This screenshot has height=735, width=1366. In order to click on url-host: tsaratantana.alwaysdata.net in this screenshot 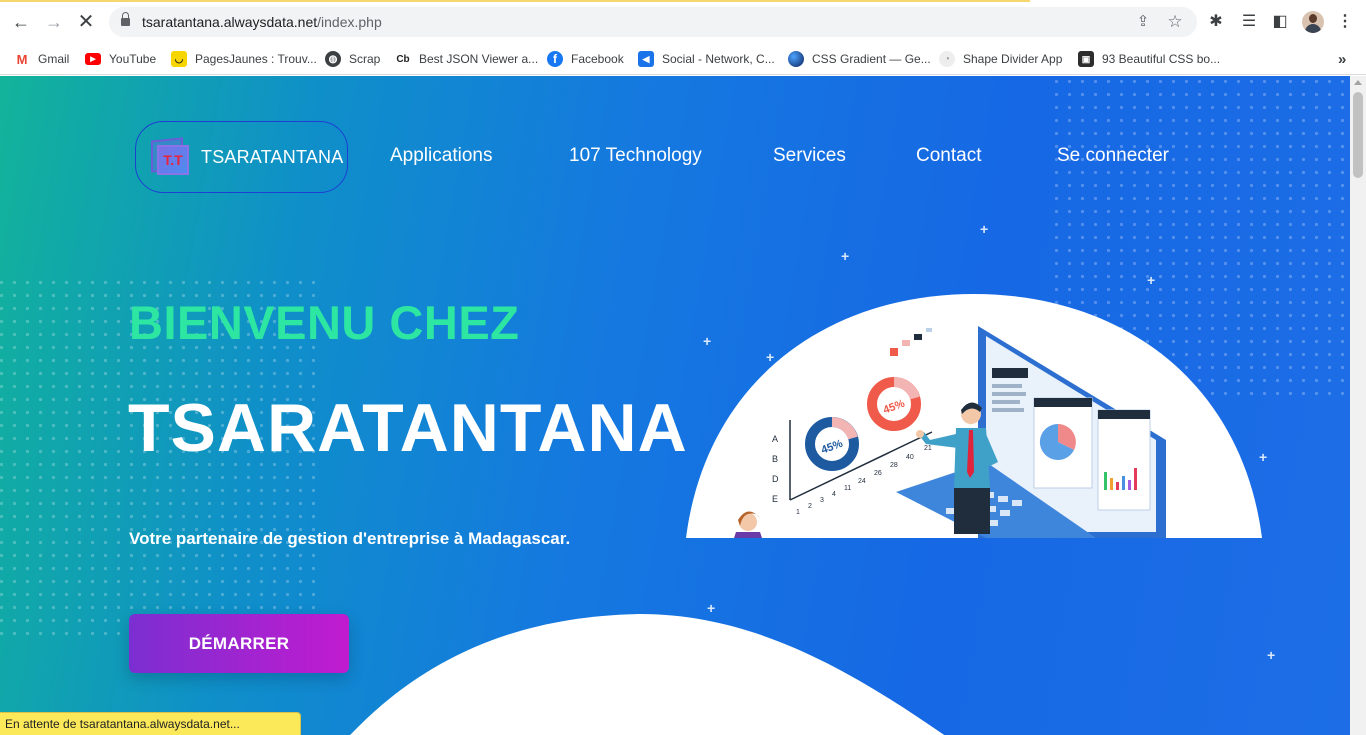, I will do `click(230, 22)`.